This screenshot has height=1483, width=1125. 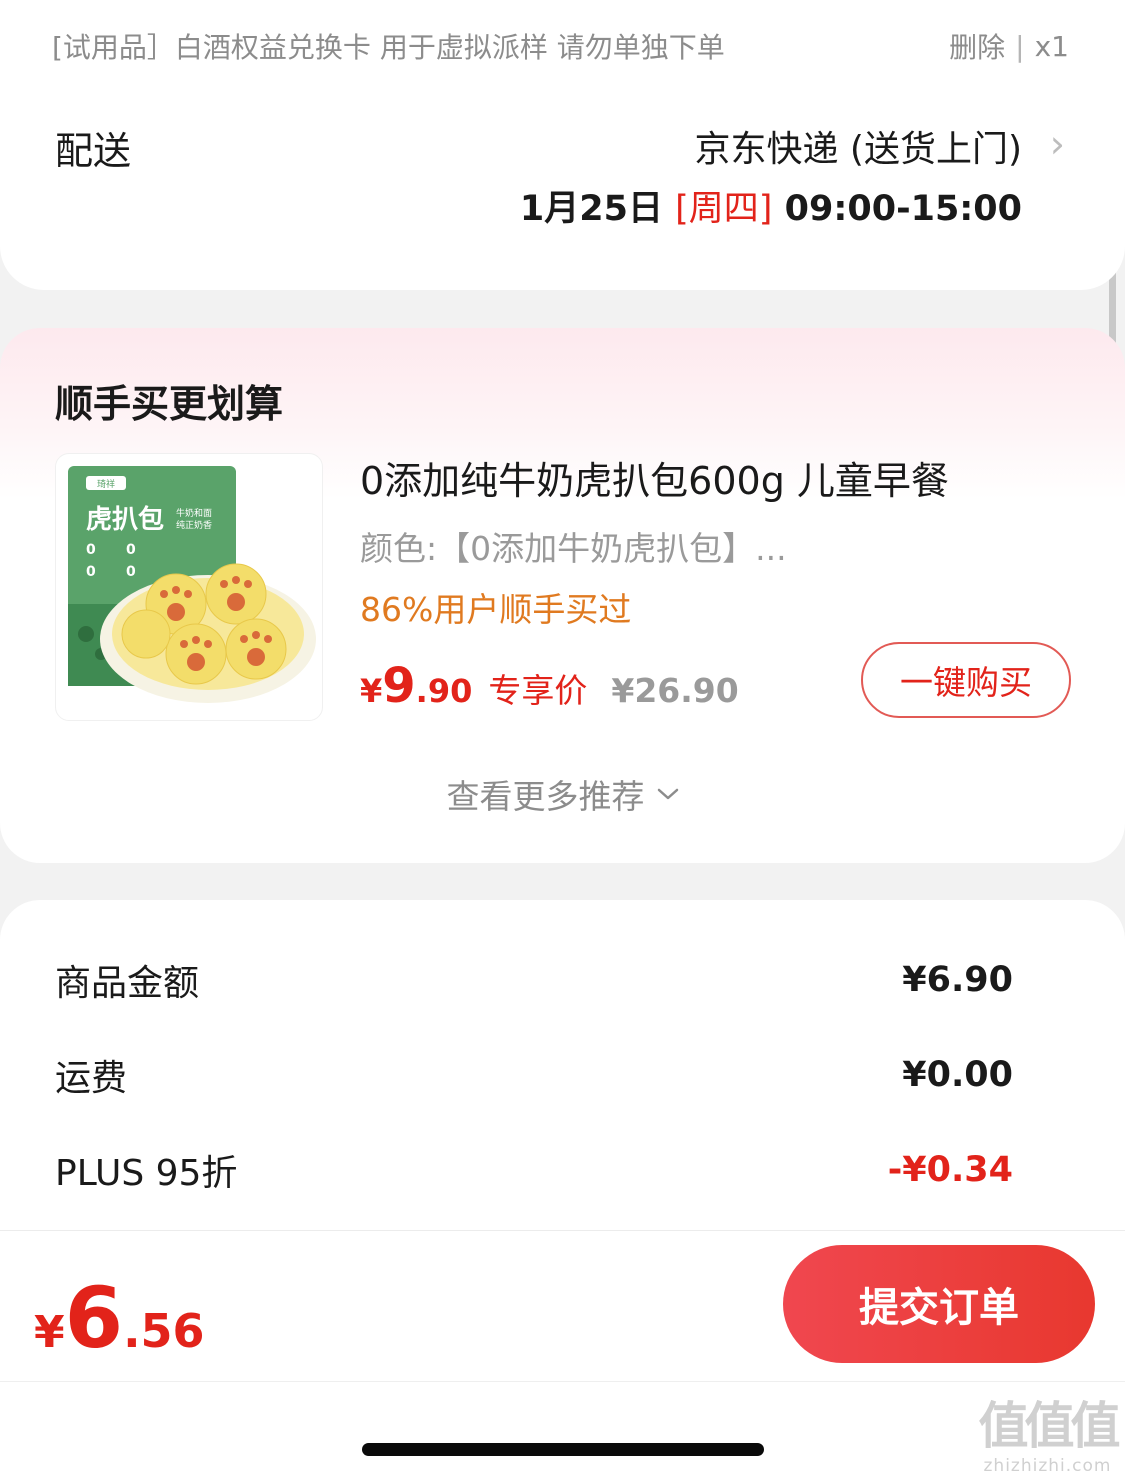 I want to click on trial-item-actions: 删除 | x1, so click(x=1009, y=46).